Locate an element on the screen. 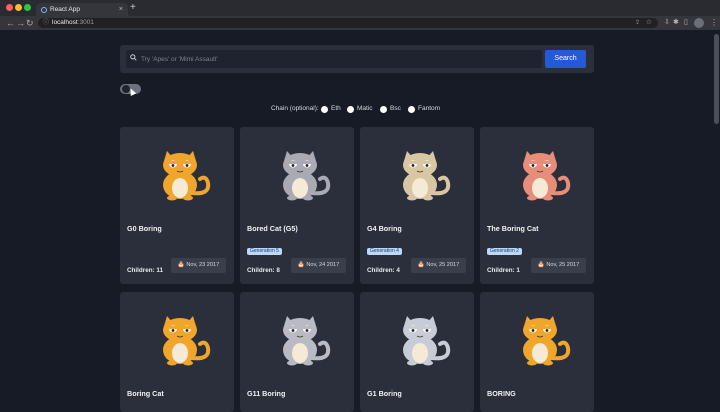  card-title: The Boring Cat is located at coordinates (513, 228).